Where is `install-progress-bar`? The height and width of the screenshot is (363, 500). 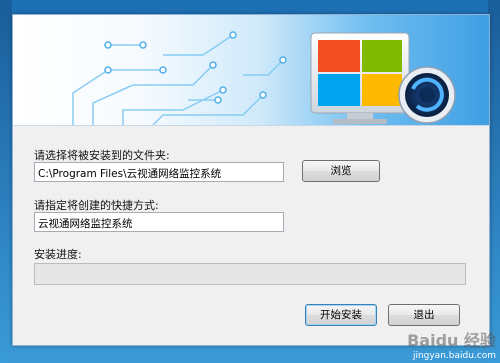
install-progress-bar is located at coordinates (250, 274).